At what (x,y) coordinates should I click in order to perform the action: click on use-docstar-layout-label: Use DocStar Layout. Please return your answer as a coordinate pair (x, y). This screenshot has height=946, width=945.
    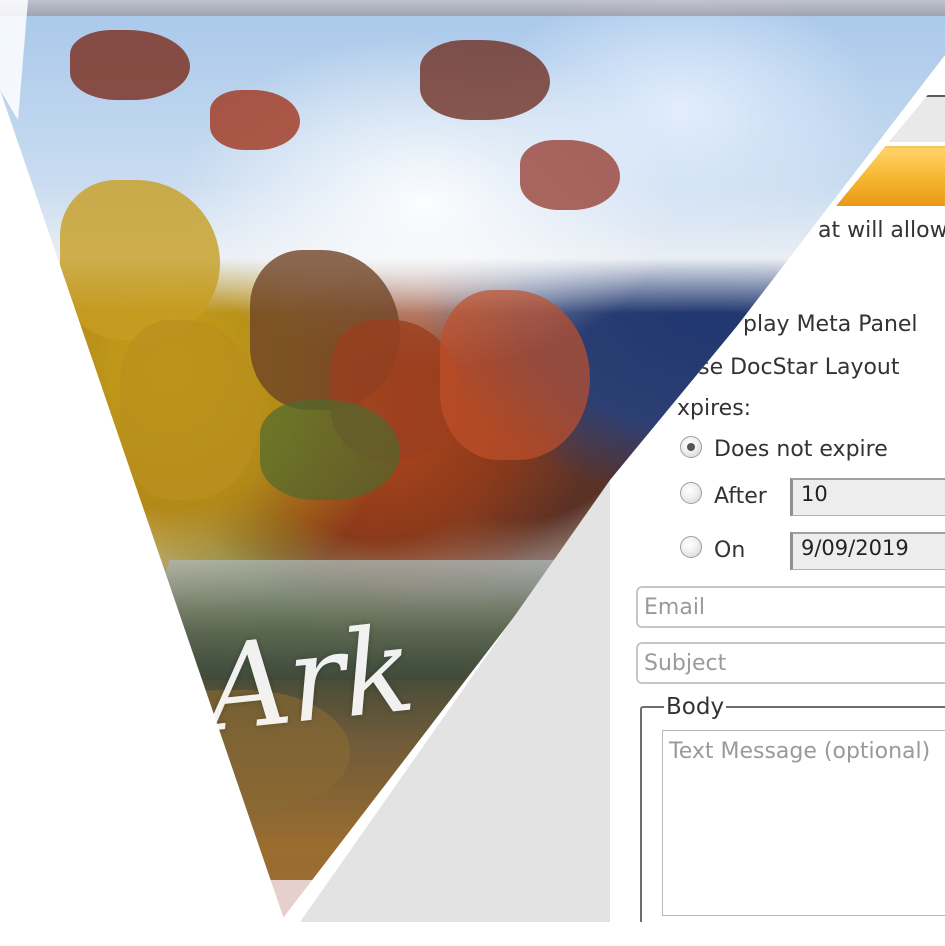
    Looking at the image, I should click on (791, 367).